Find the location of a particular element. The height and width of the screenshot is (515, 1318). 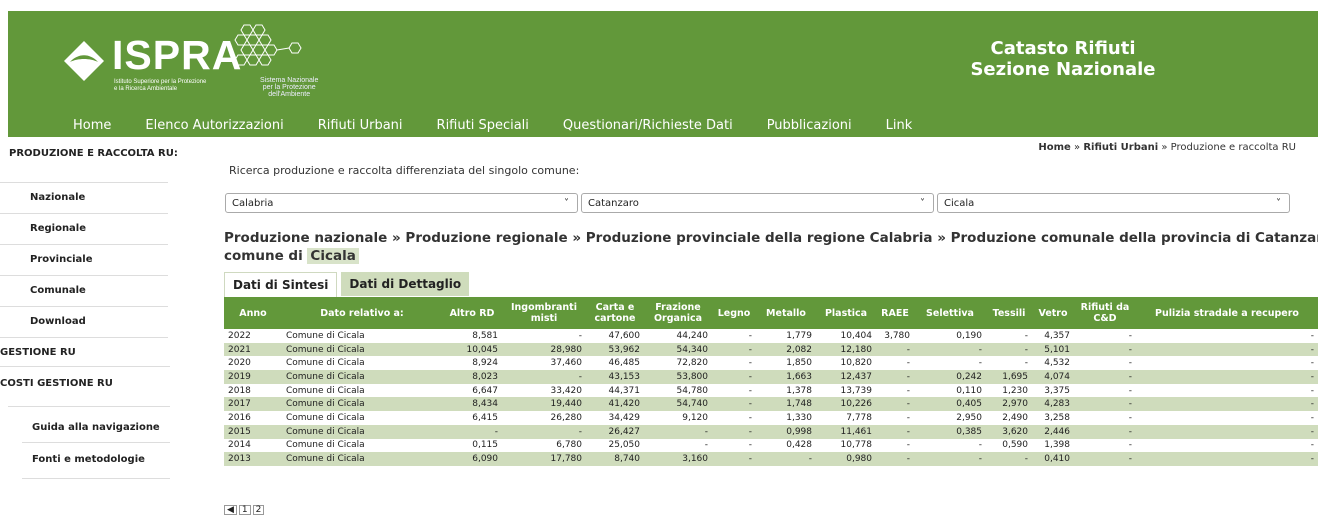

tab-dati-di-dettaglio: Dati di Dettaglio is located at coordinates (405, 284).